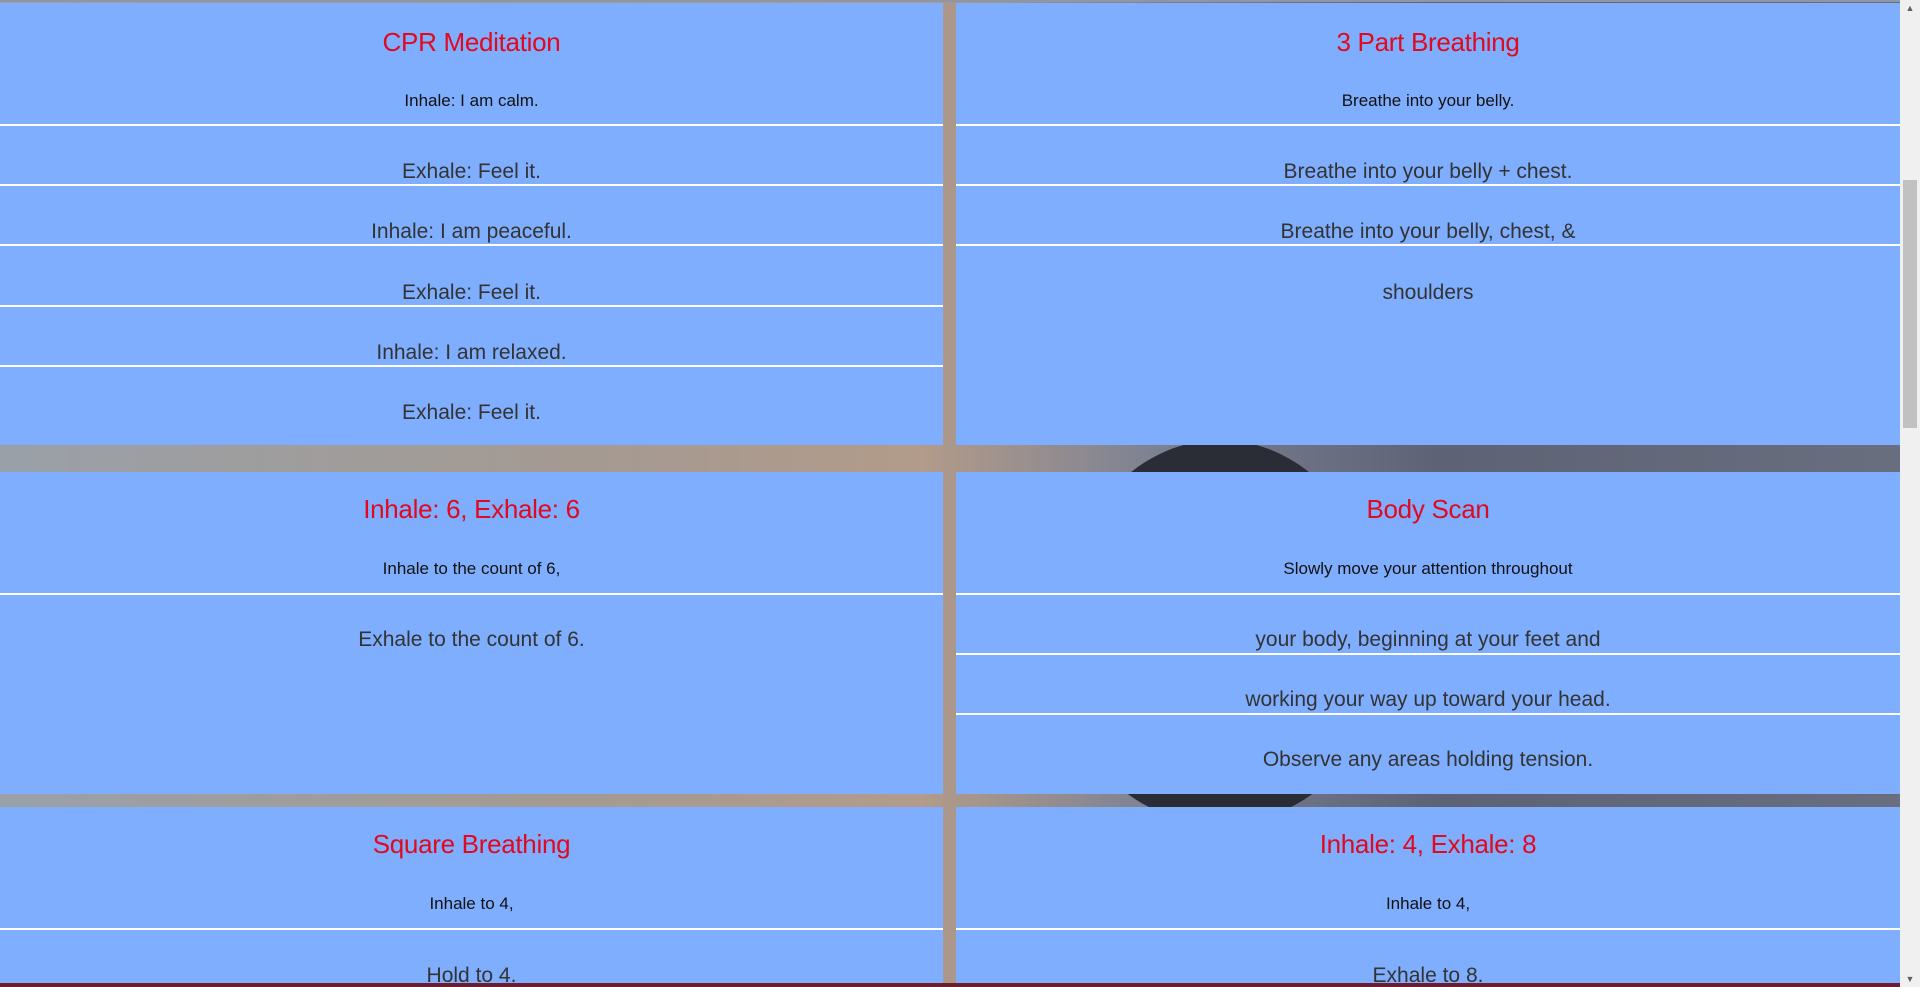 Image resolution: width=1920 pixels, height=987 pixels. Describe the element at coordinates (471, 231) in the screenshot. I see `card-line: Inhale: I am peaceful.` at that location.